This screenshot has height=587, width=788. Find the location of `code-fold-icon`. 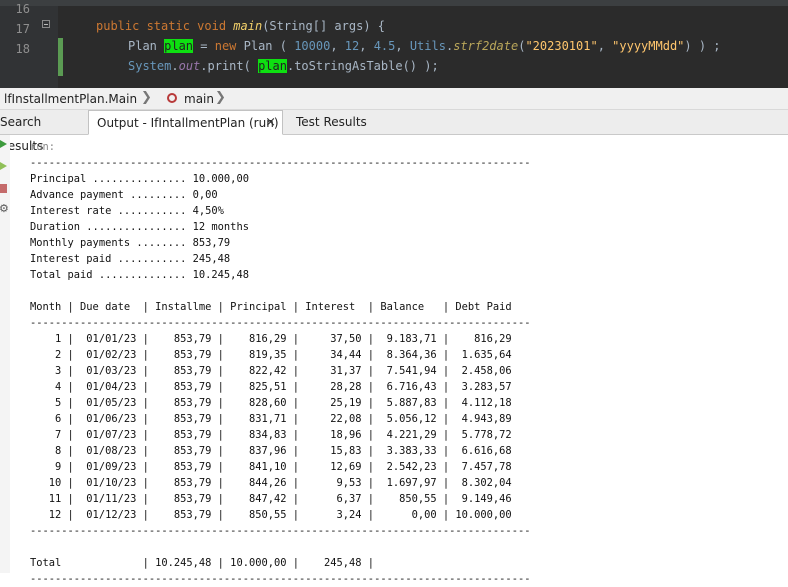

code-fold-icon is located at coordinates (46, 24).